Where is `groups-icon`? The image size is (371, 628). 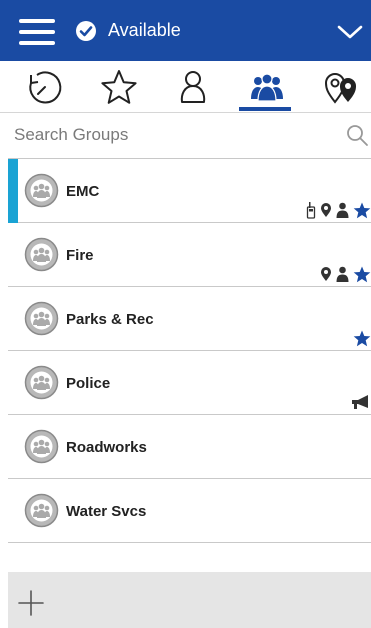 groups-icon is located at coordinates (267, 87).